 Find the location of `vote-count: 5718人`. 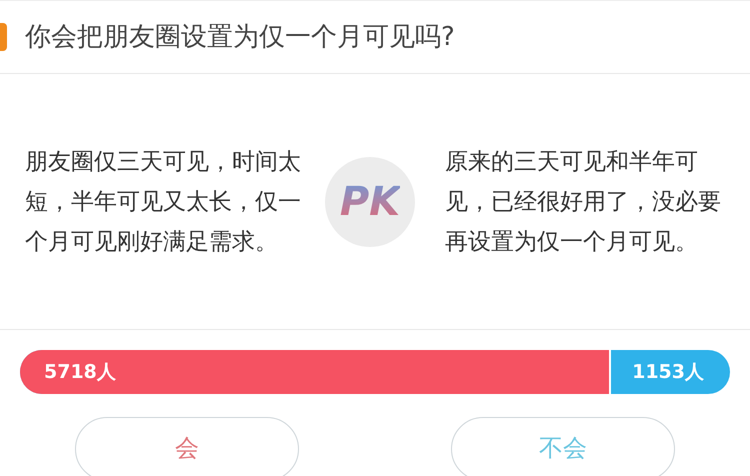

vote-count: 5718人 is located at coordinates (80, 372).